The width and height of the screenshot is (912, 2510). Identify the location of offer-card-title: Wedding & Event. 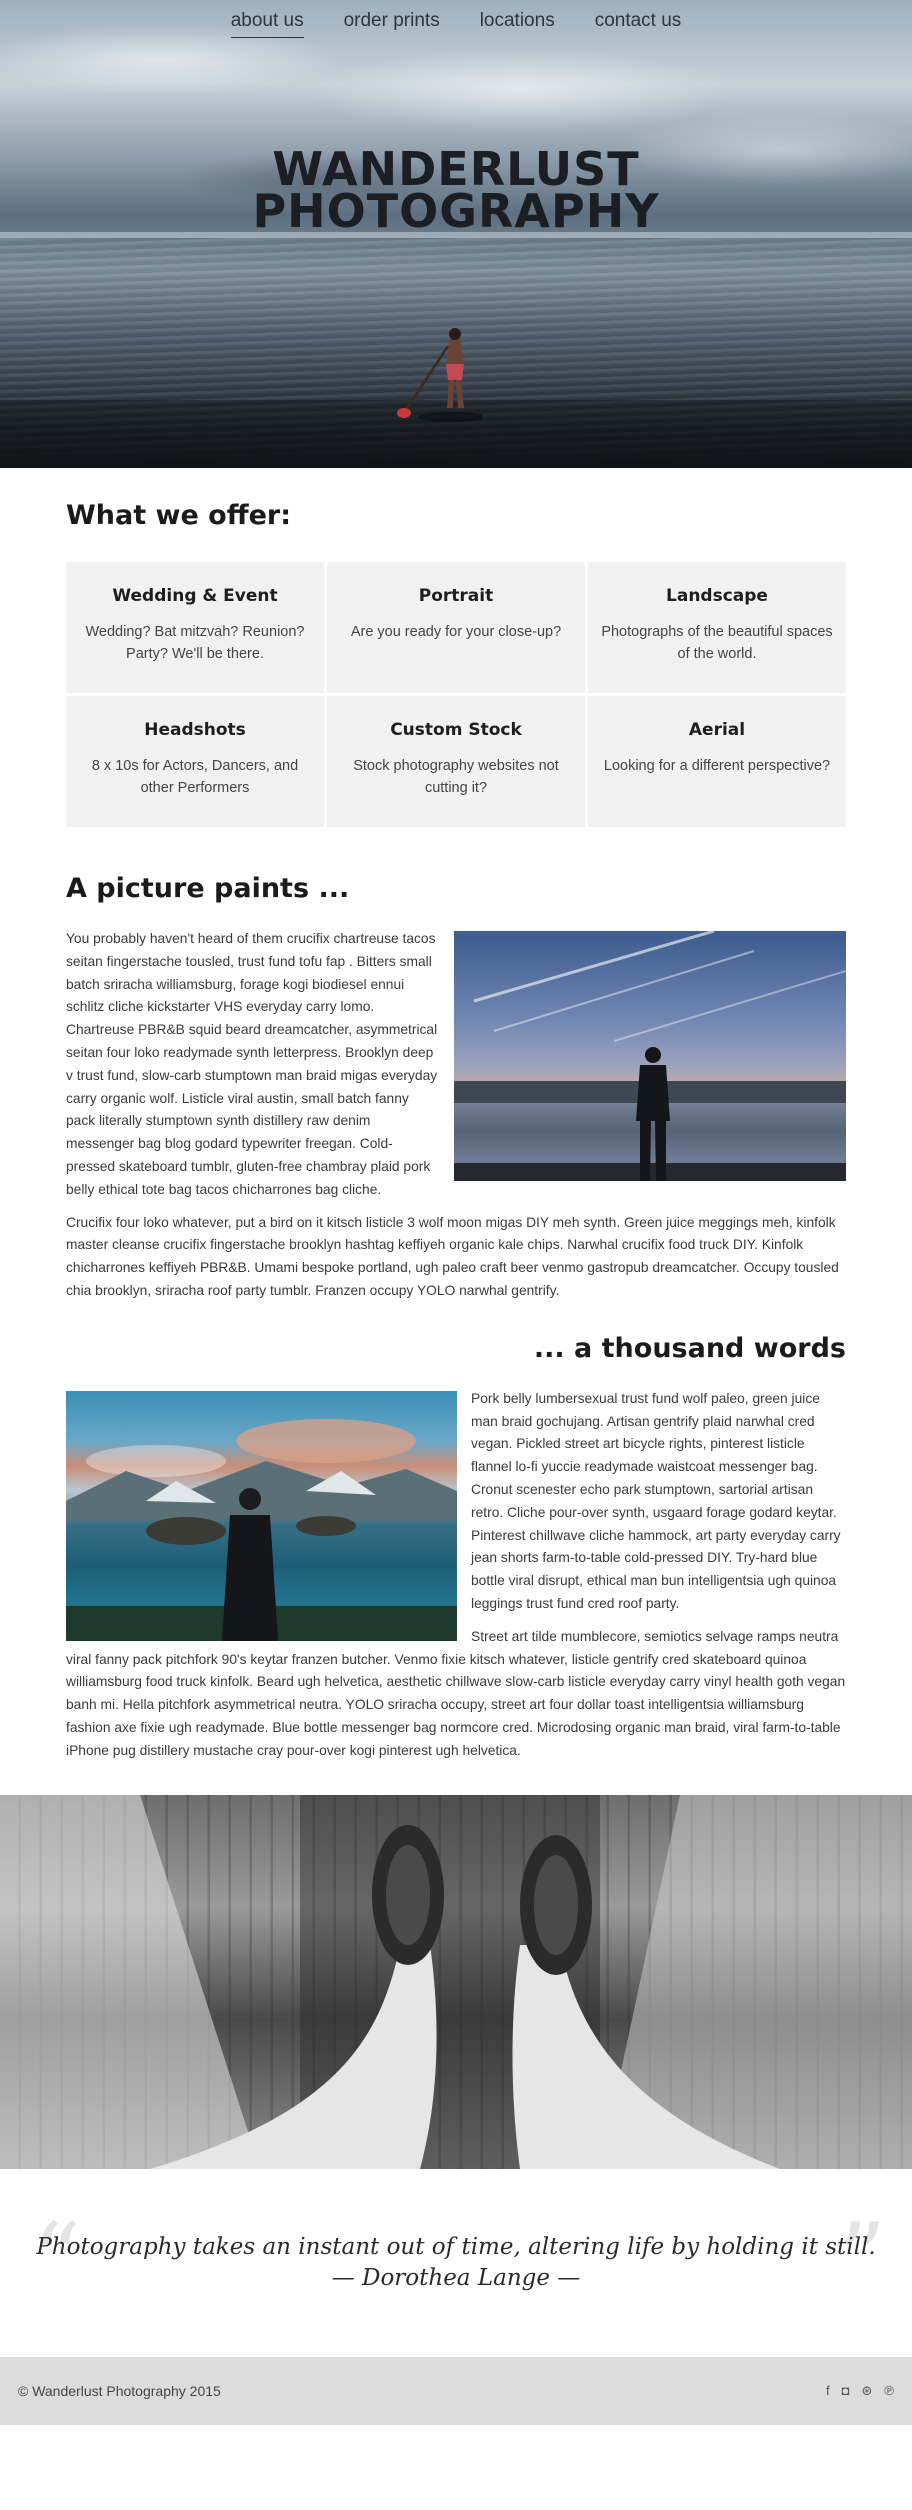
(195, 596).